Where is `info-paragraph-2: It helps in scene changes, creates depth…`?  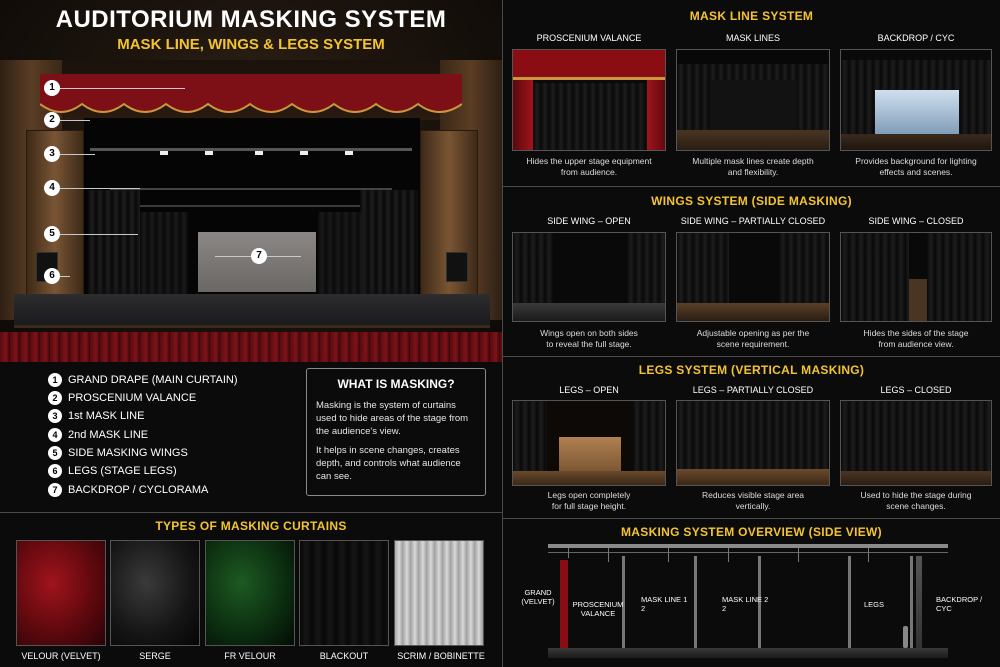
info-paragraph-2: It helps in scene changes, creates depth… is located at coordinates (388, 463).